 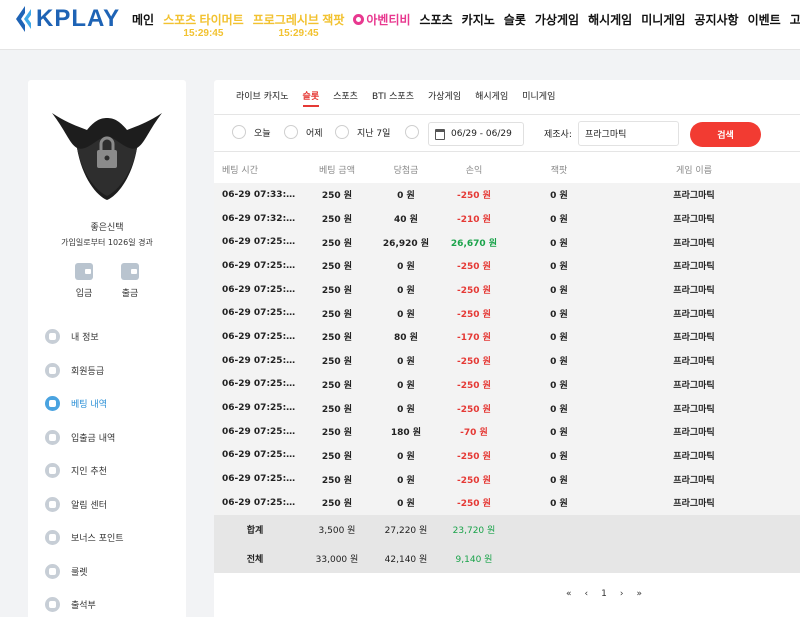 What do you see at coordinates (478, 19) in the screenshot?
I see `nav-item: 카지노` at bounding box center [478, 19].